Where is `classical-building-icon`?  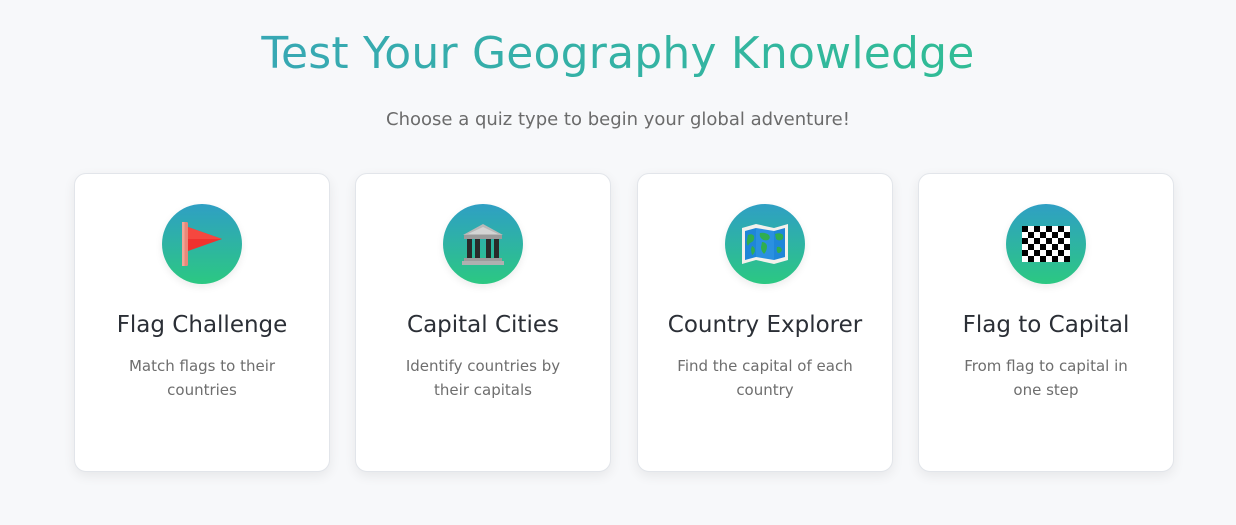 classical-building-icon is located at coordinates (483, 244).